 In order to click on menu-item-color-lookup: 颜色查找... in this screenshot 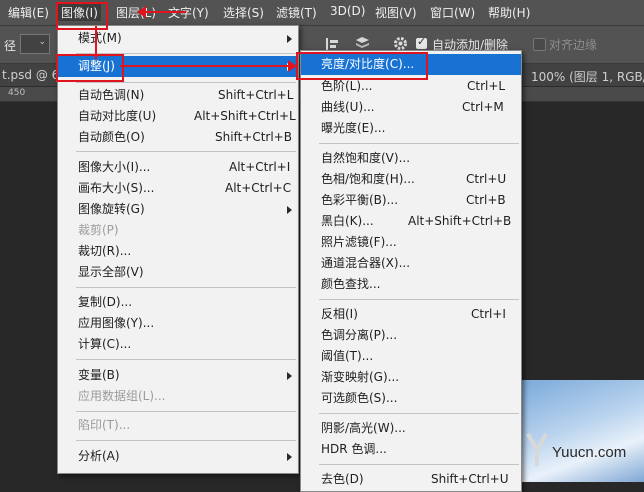, I will do `click(411, 284)`.